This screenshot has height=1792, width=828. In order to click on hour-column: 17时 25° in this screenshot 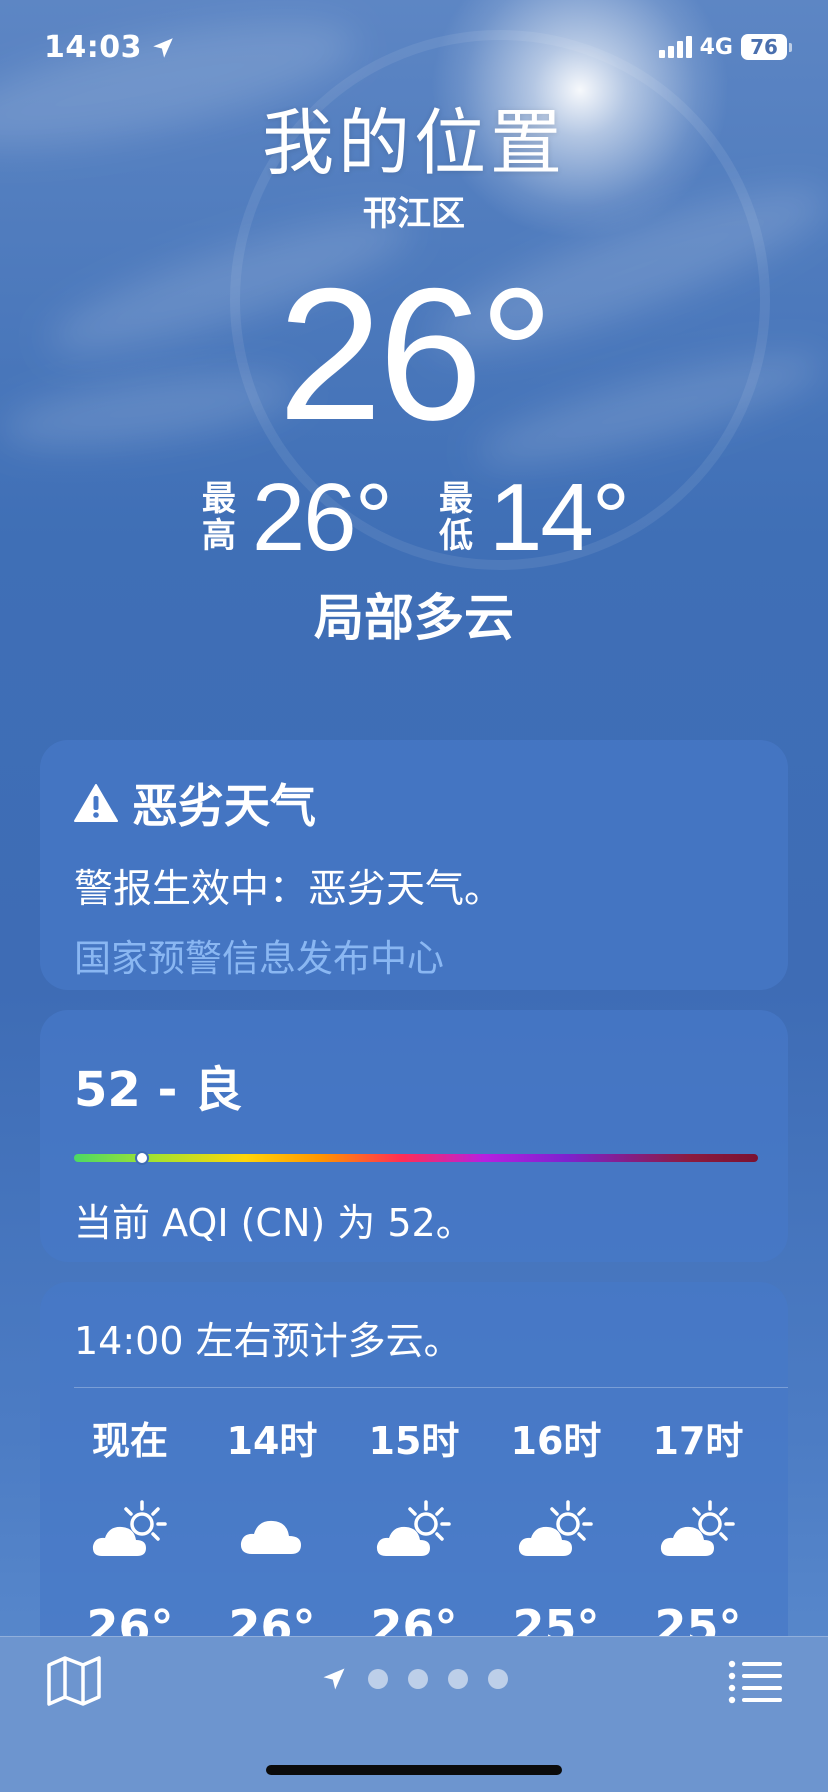, I will do `click(698, 1532)`.